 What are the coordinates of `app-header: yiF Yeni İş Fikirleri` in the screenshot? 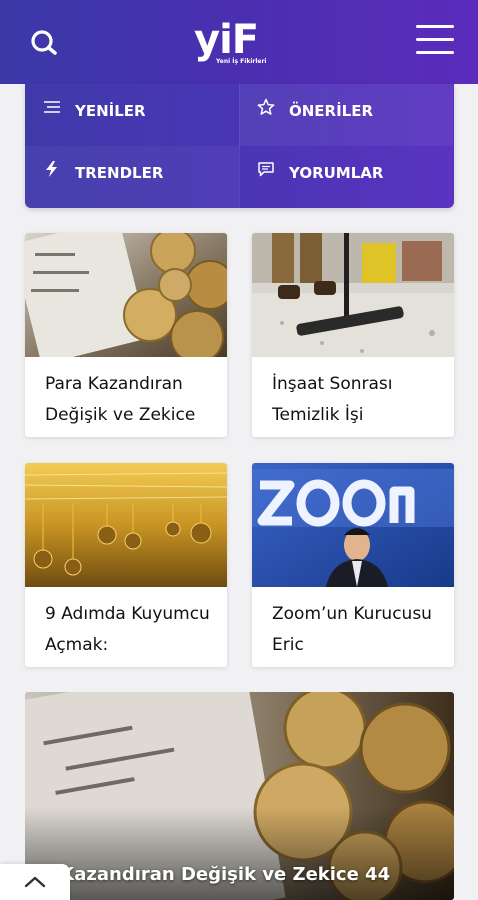 It's located at (239, 42).